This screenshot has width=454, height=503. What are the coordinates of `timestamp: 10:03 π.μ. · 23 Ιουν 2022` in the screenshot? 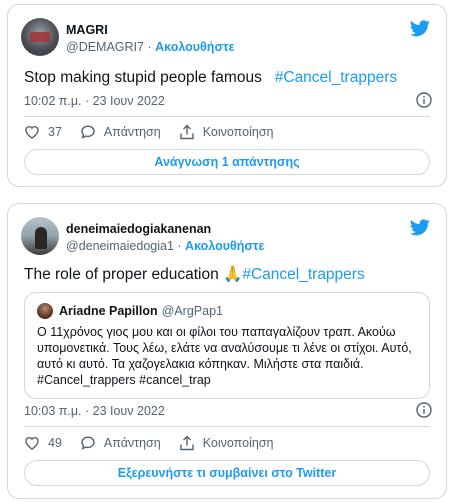 It's located at (94, 411).